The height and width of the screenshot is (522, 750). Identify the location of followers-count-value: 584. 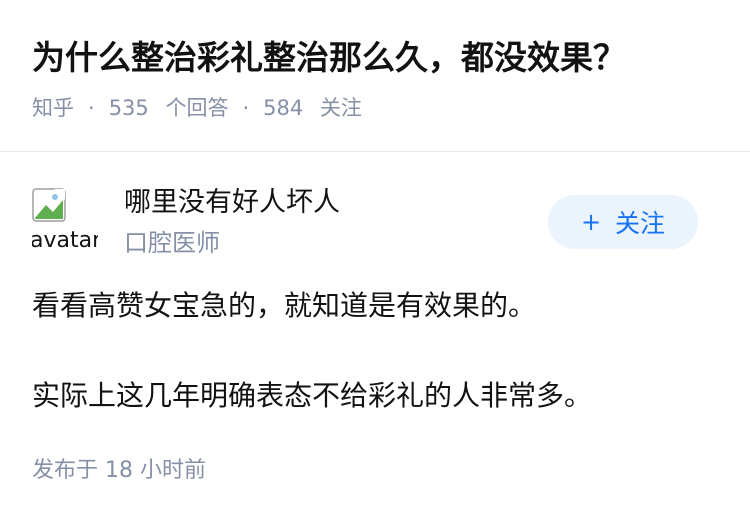
(283, 108).